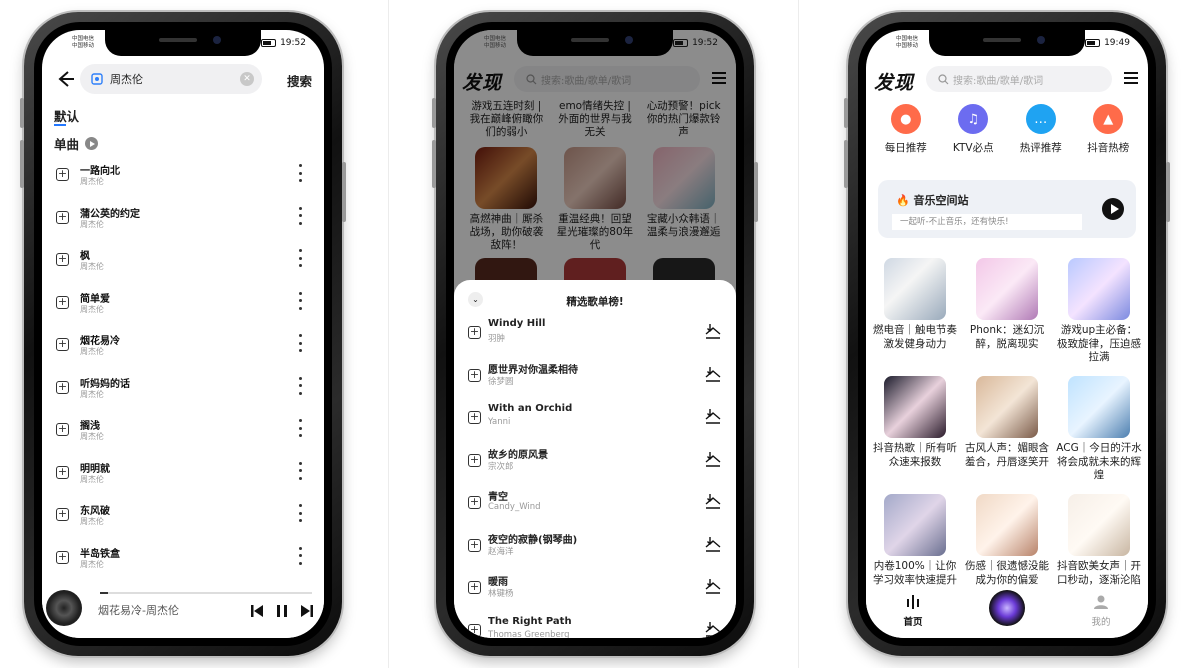  Describe the element at coordinates (183, 611) in the screenshot. I see `mini-player: 烟花易冷-周杰伦` at that location.